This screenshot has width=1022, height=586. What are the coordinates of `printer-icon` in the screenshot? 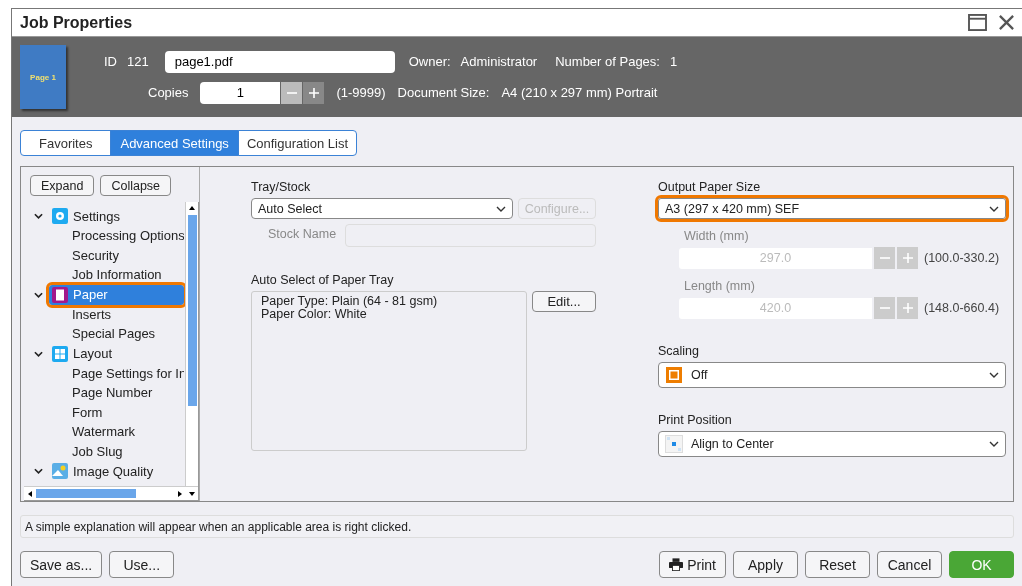 It's located at (676, 564).